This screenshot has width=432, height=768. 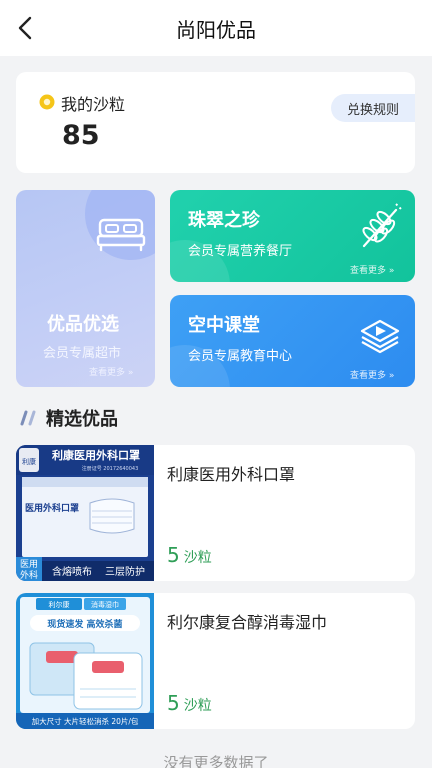 What do you see at coordinates (82, 353) in the screenshot?
I see `tile-mall-subtitle: 会员专属超市` at bounding box center [82, 353].